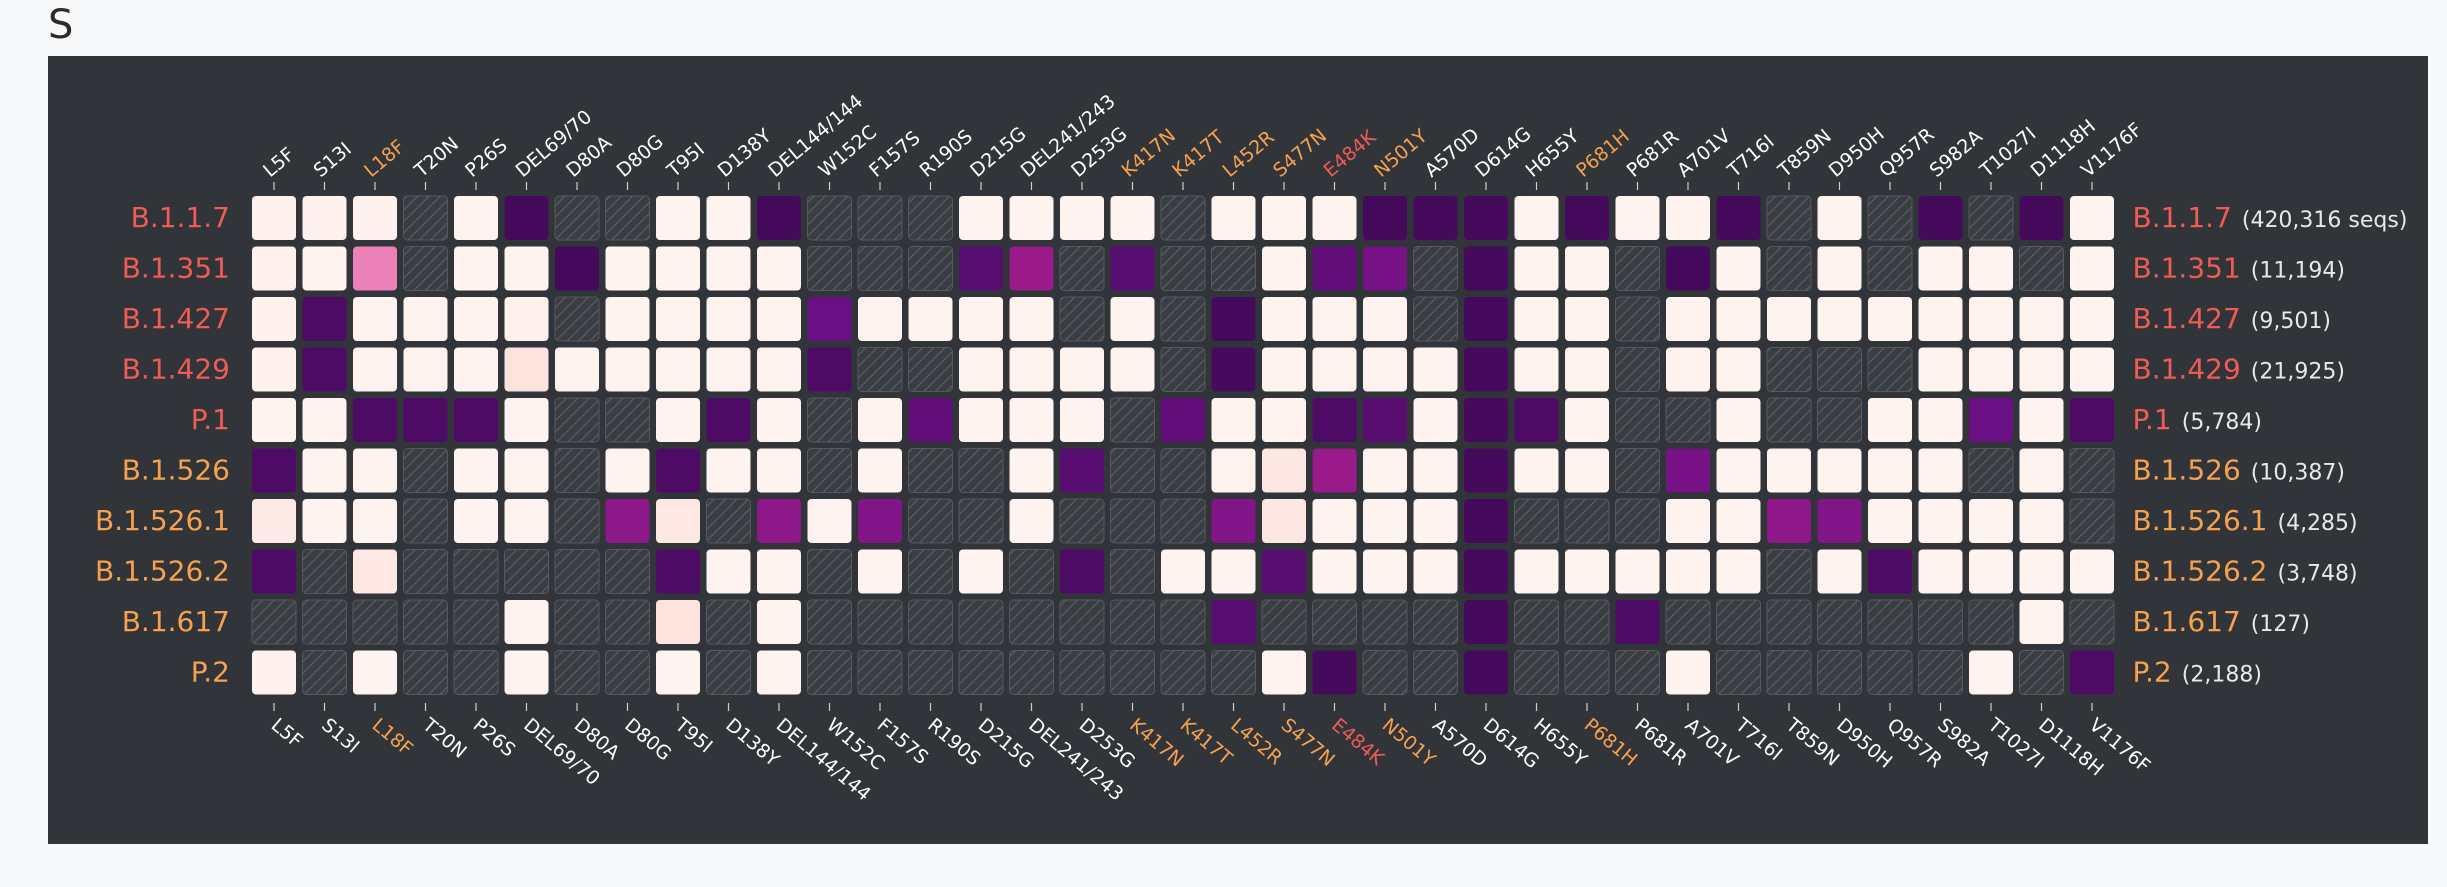 Image resolution: width=2447 pixels, height=887 pixels. I want to click on mutation-label-top: S13I, so click(333, 160).